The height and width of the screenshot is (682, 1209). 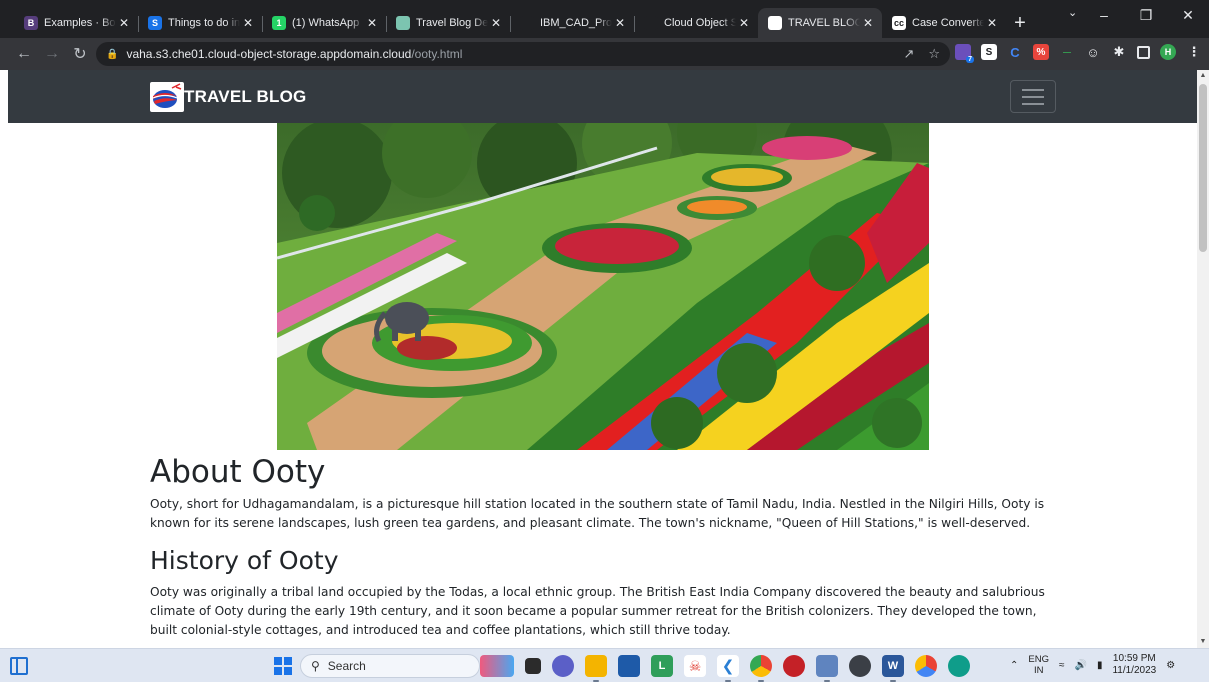 I want to click on language-indicator: ENG IN, so click(x=1038, y=665).